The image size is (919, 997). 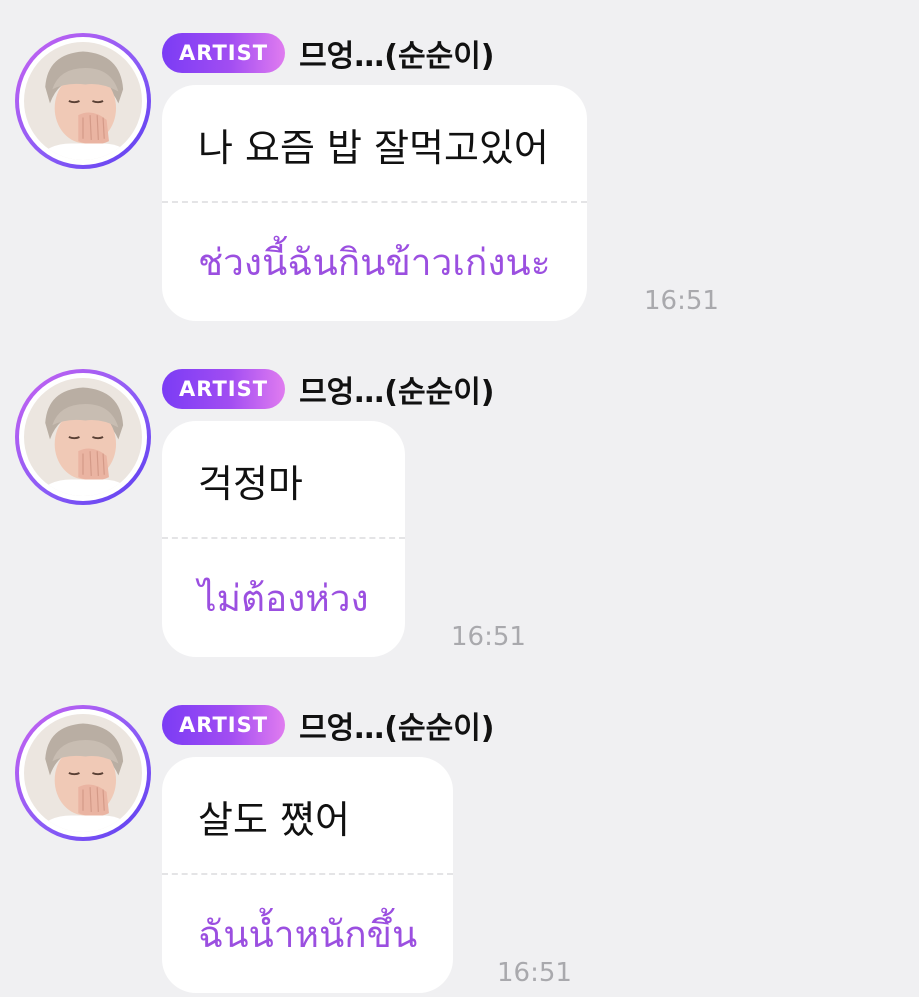 What do you see at coordinates (250, 483) in the screenshot?
I see `message-text: 걱정마` at bounding box center [250, 483].